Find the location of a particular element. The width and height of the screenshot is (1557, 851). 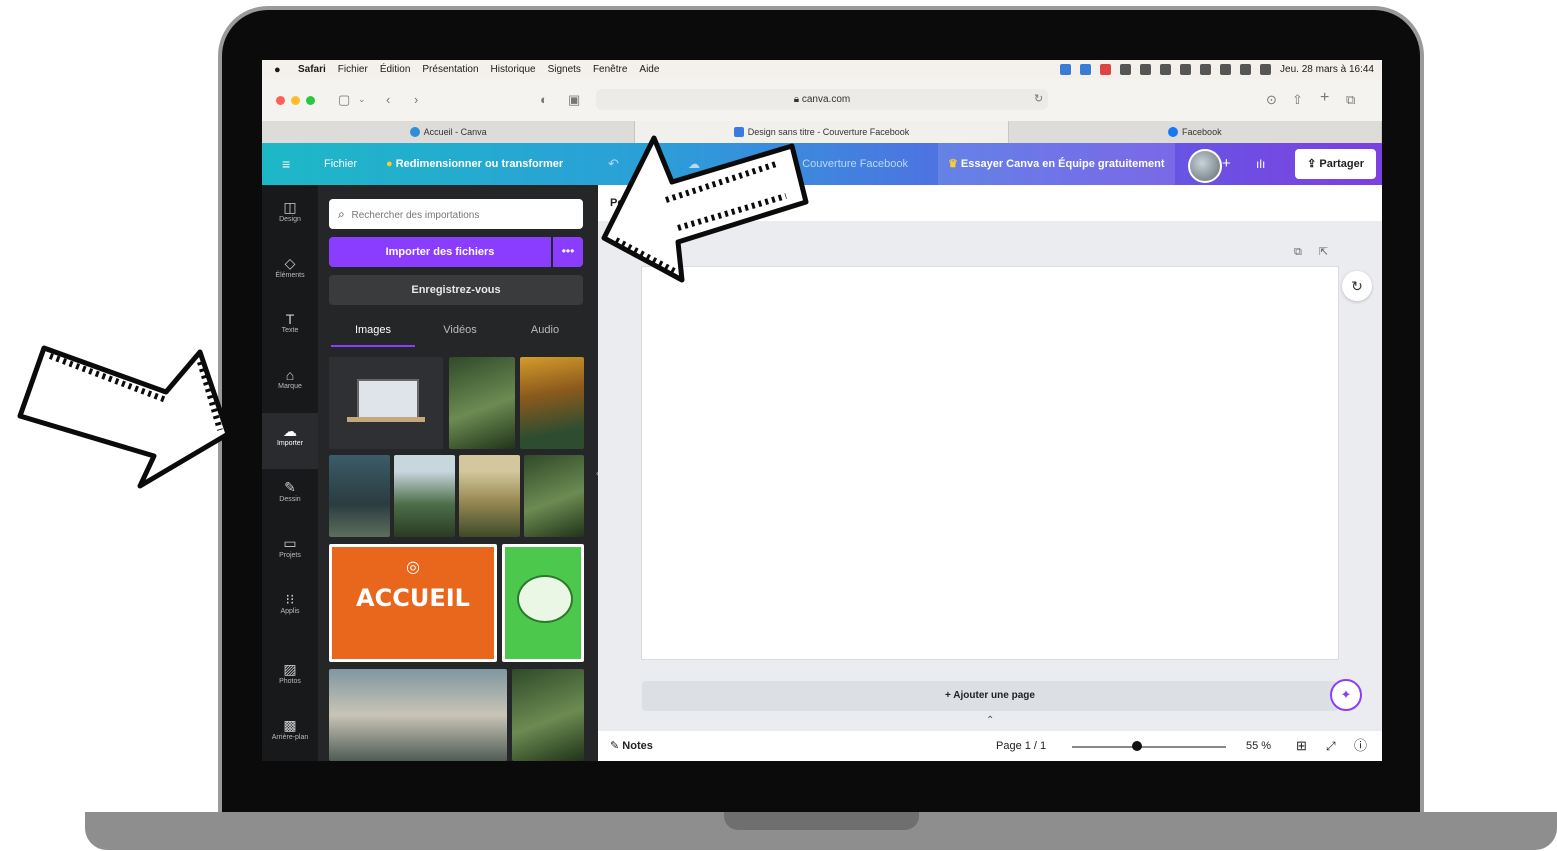

apps-grid-icon: ⁝⁝ is located at coordinates (290, 599).